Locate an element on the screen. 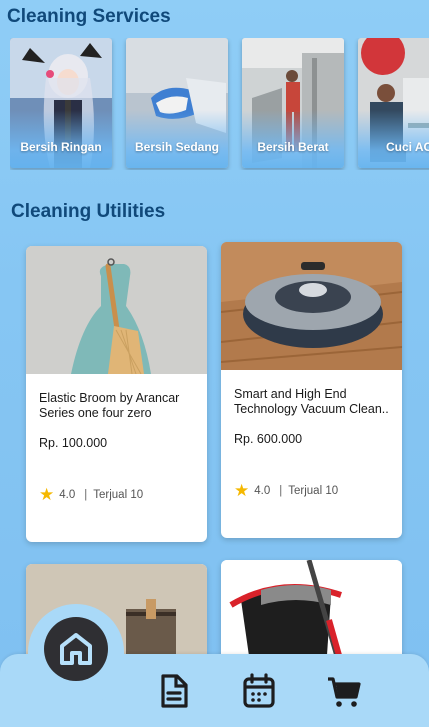 This screenshot has height=727, width=429. home-icon is located at coordinates (76, 649).